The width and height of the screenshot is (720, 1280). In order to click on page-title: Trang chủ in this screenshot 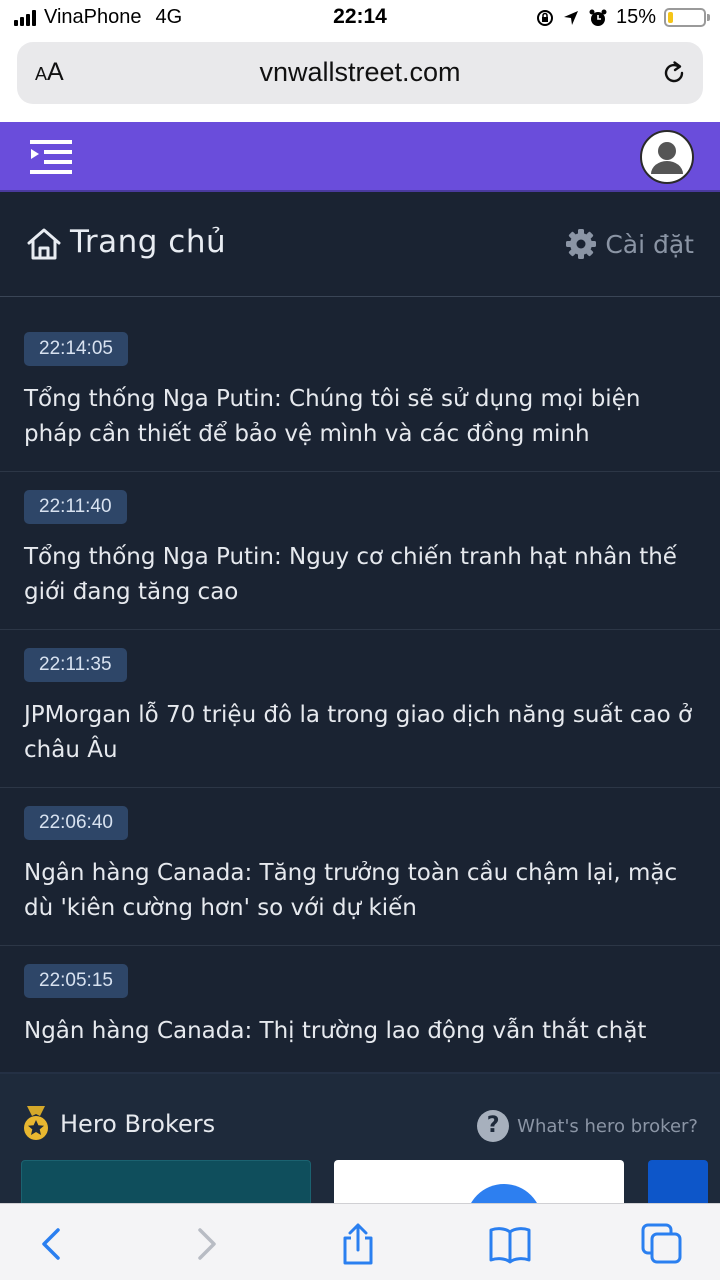, I will do `click(148, 242)`.